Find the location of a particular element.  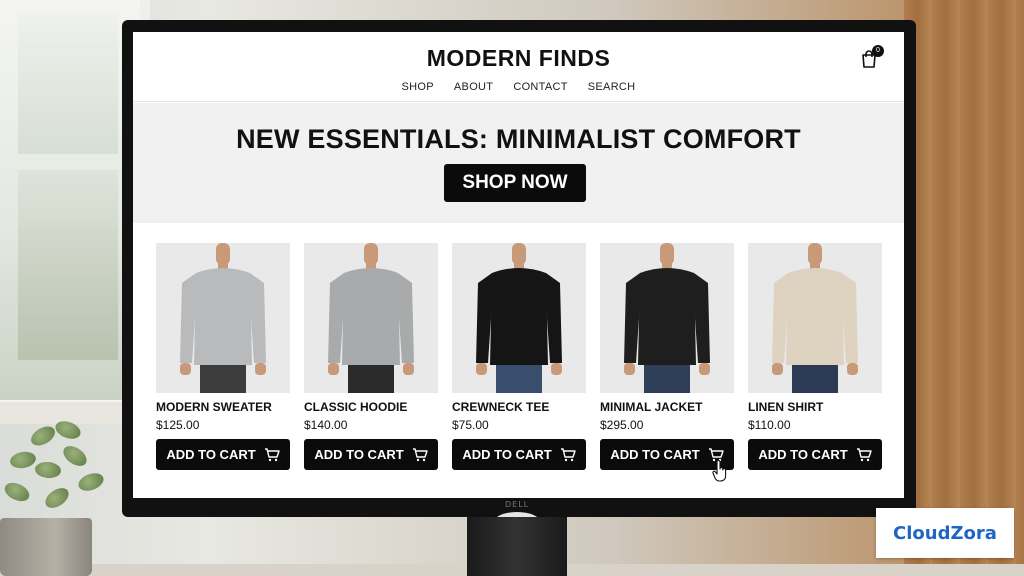

product-name: MODERN SWEATER is located at coordinates (214, 407).